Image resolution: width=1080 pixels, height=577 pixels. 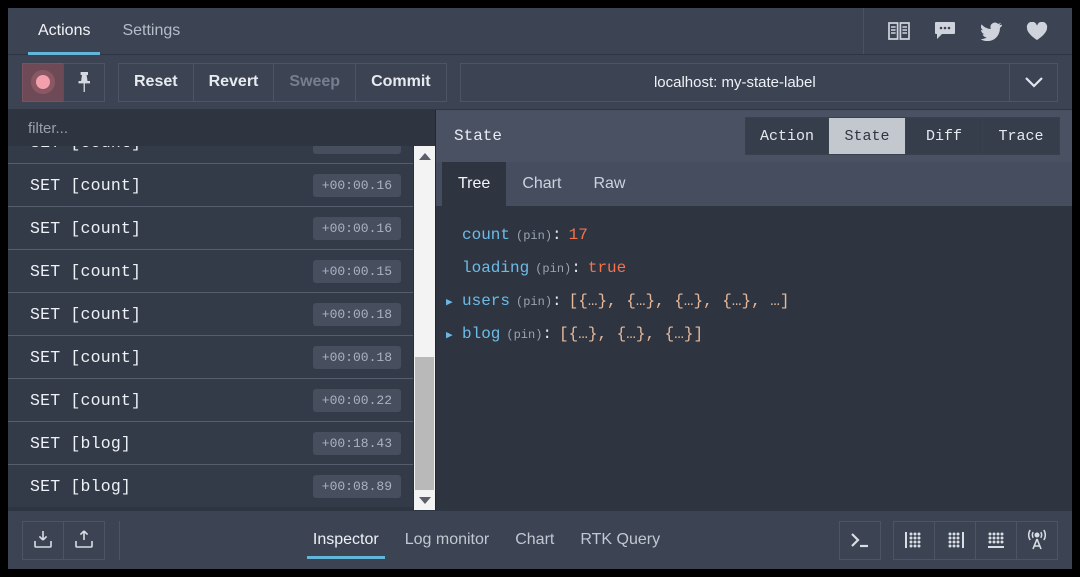 I want to click on segment-action: Action, so click(x=786, y=136).